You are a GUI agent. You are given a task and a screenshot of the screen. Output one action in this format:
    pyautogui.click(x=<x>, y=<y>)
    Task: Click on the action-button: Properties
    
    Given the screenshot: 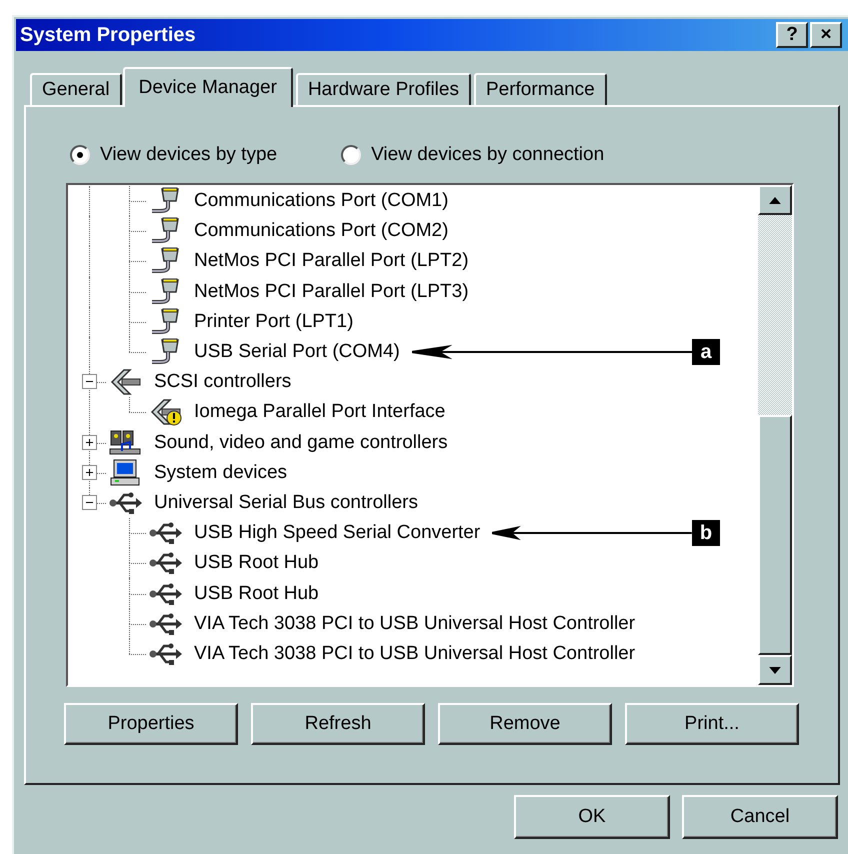 What is the action you would take?
    pyautogui.click(x=151, y=724)
    